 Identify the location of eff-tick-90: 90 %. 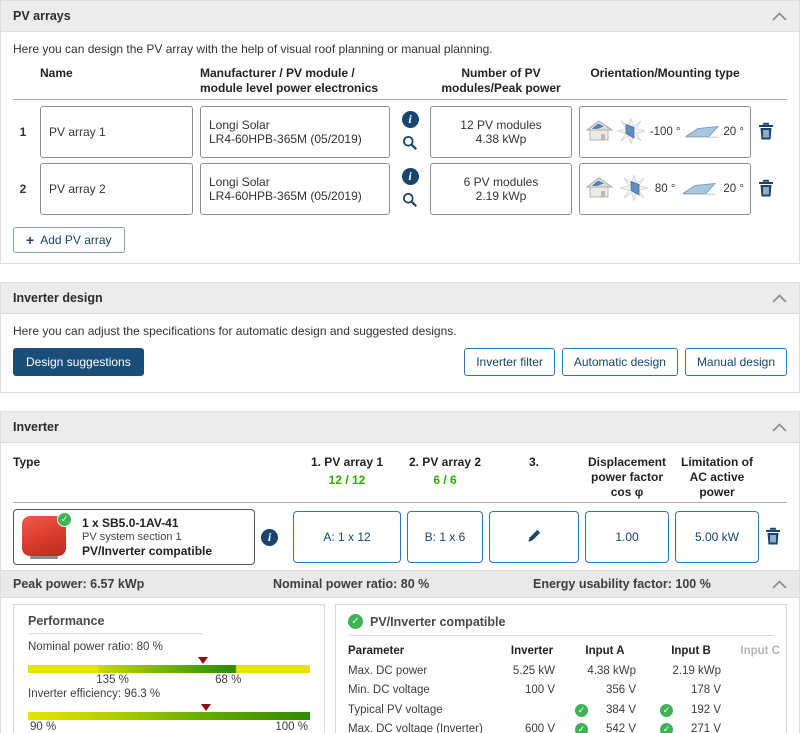
(43, 727).